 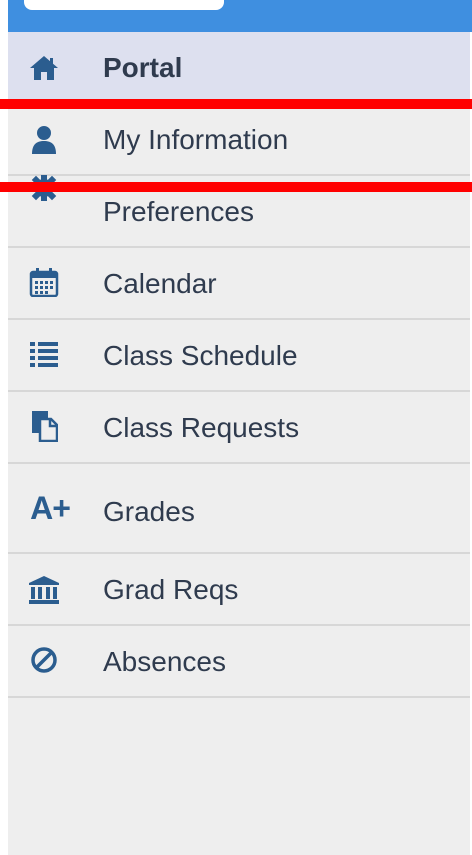 I want to click on home-icon, so click(x=44, y=68).